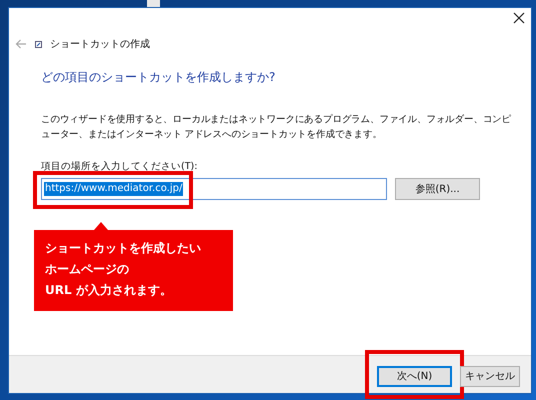 The width and height of the screenshot is (536, 400). What do you see at coordinates (214, 189) in the screenshot?
I see `location-field: https://www.mediator.co.jp/` at bounding box center [214, 189].